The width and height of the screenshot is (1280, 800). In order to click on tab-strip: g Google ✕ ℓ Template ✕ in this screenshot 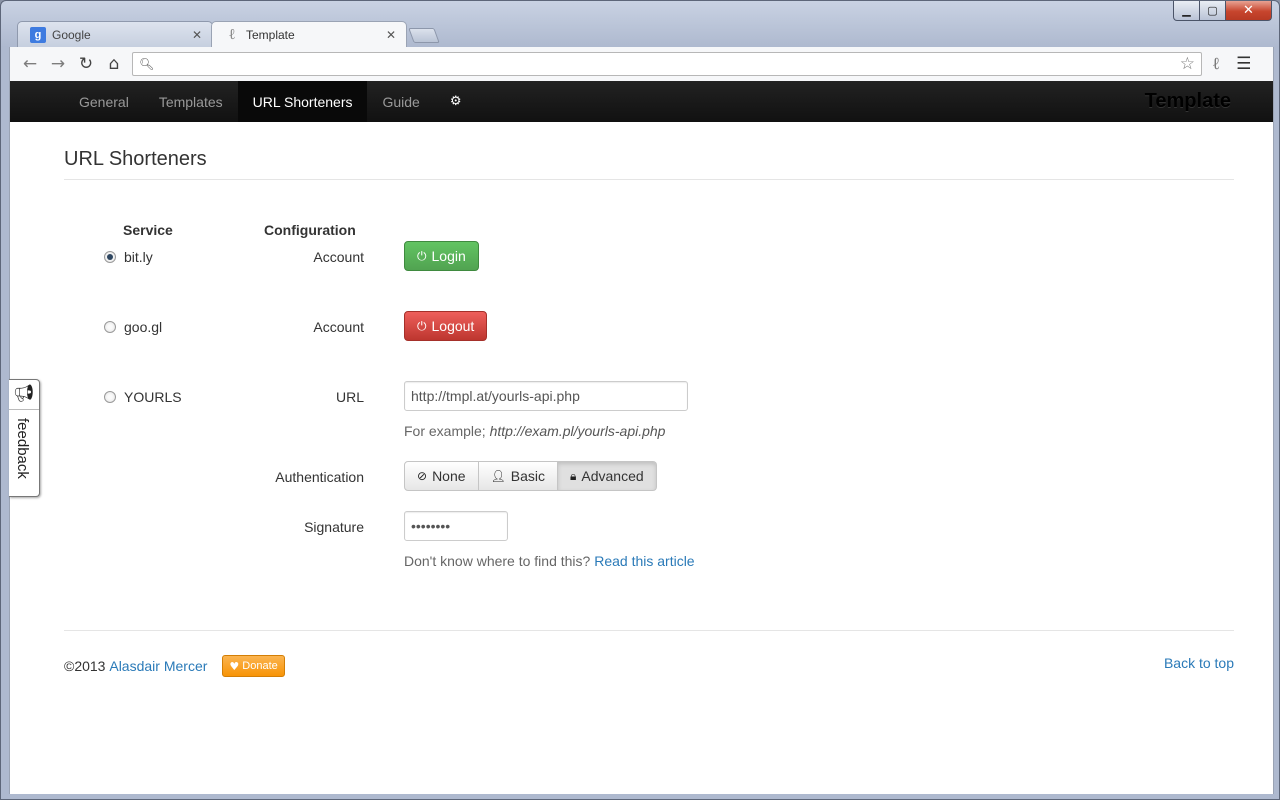, I will do `click(271, 34)`.